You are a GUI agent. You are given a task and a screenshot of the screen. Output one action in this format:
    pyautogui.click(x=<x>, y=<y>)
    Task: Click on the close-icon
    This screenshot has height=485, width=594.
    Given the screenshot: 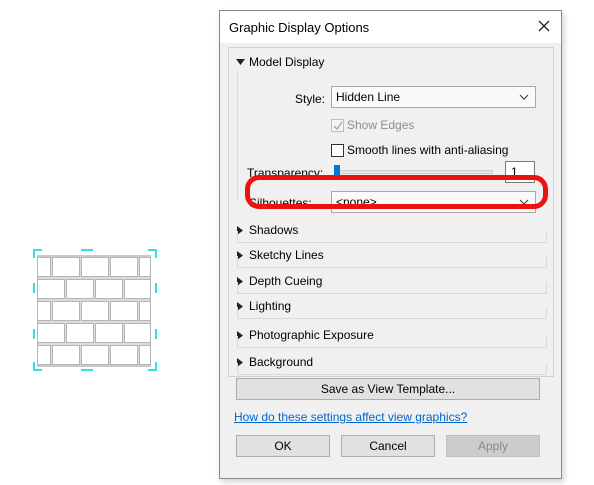 What is the action you would take?
    pyautogui.click(x=544, y=26)
    